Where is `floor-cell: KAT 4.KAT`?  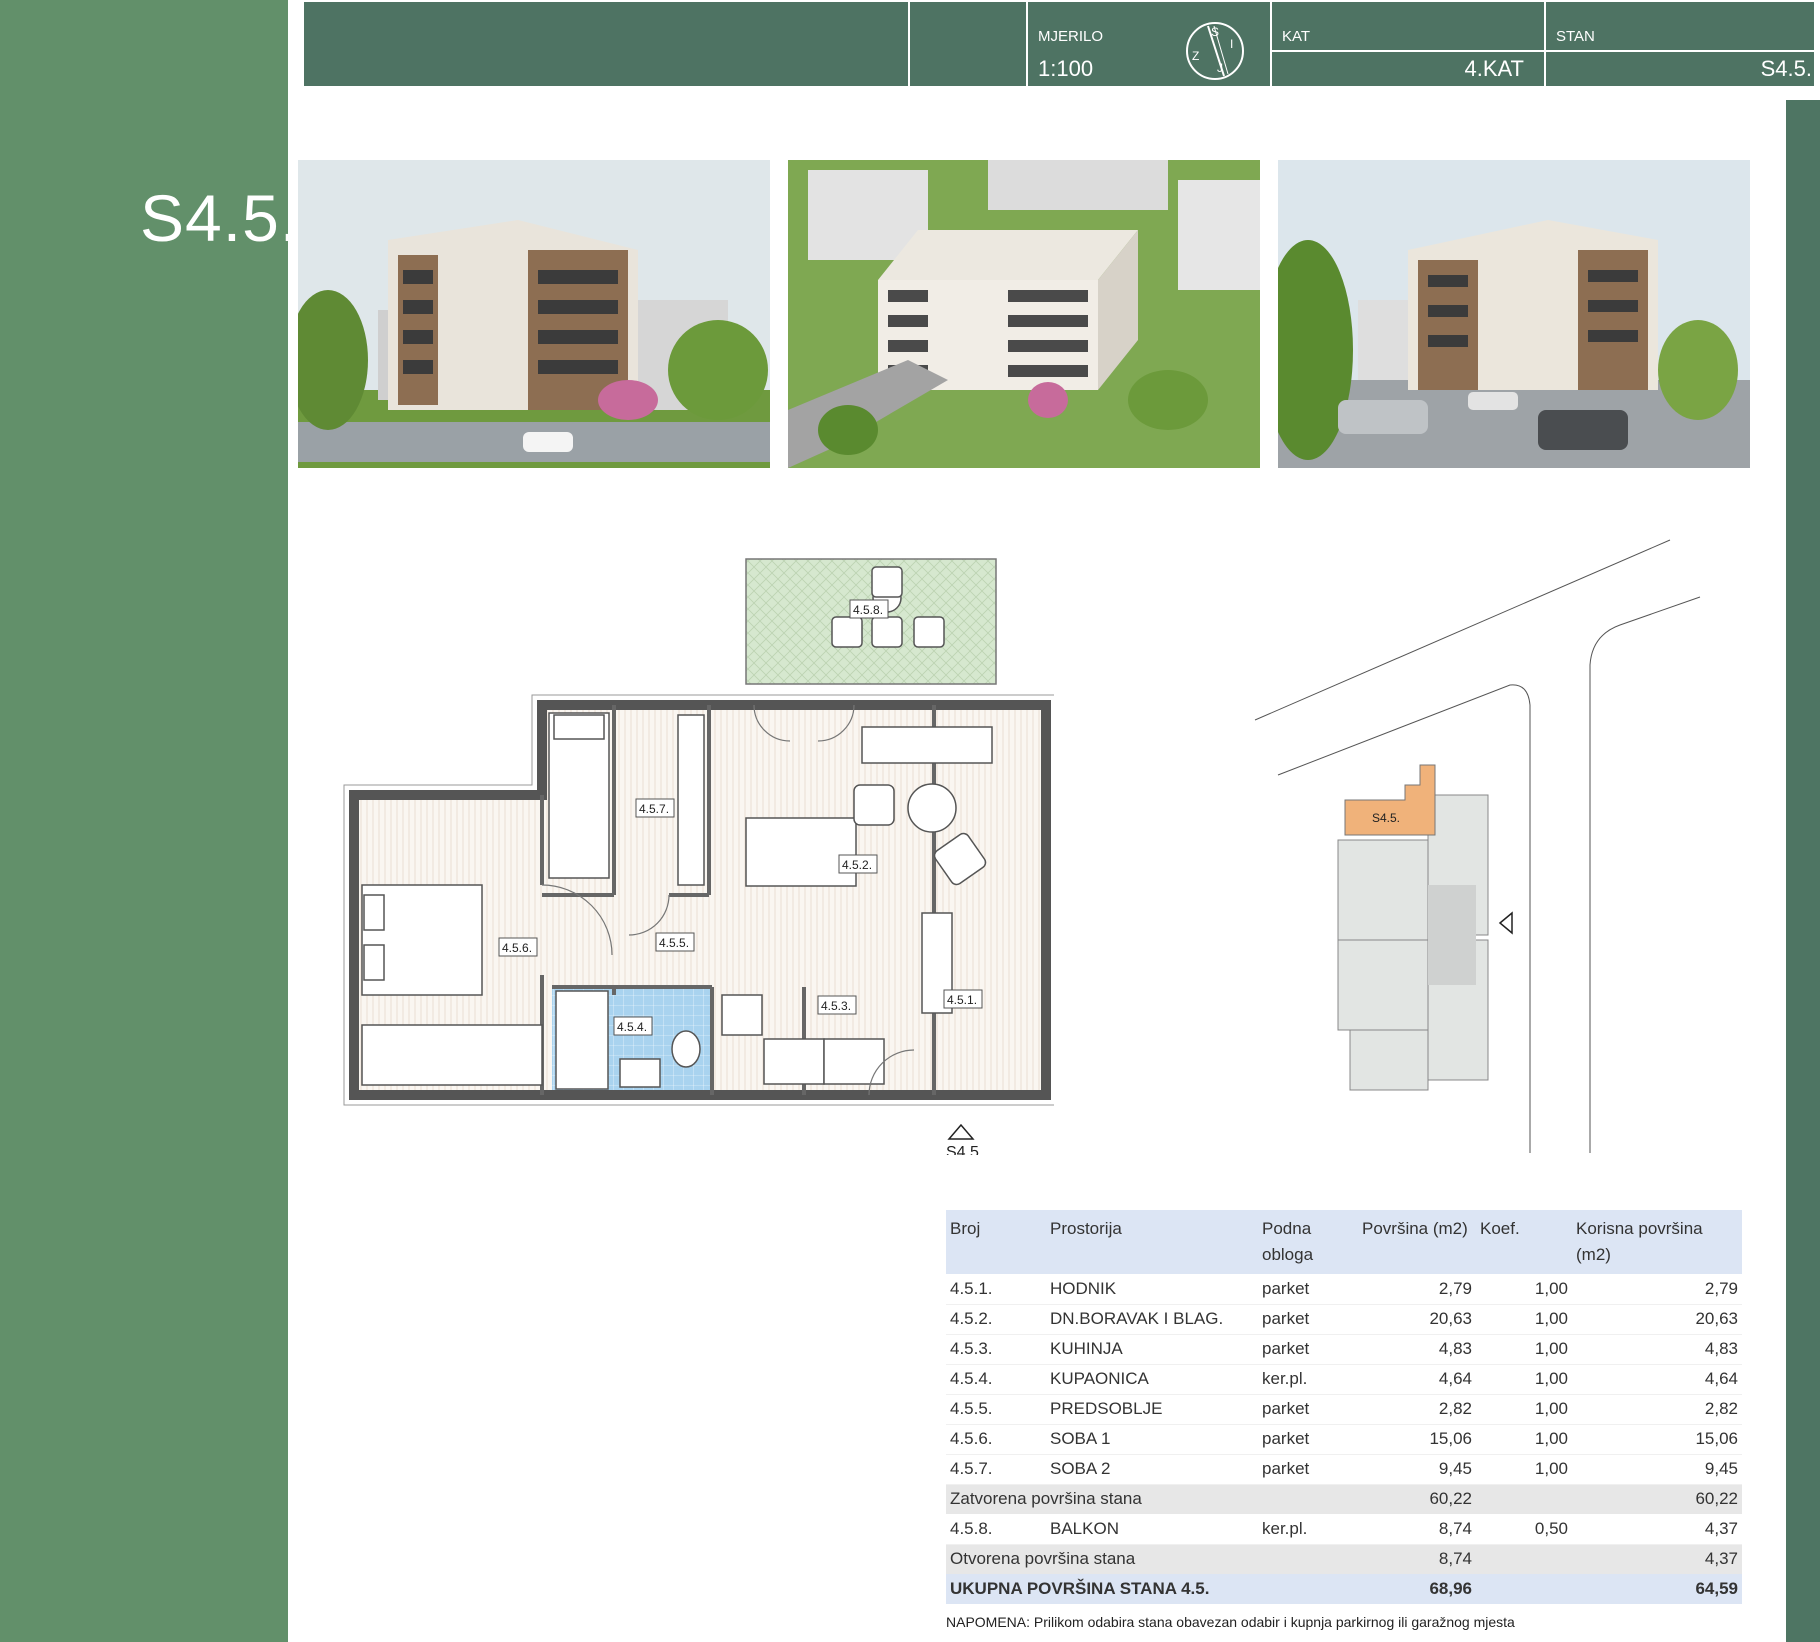
floor-cell: KAT 4.KAT is located at coordinates (1407, 45).